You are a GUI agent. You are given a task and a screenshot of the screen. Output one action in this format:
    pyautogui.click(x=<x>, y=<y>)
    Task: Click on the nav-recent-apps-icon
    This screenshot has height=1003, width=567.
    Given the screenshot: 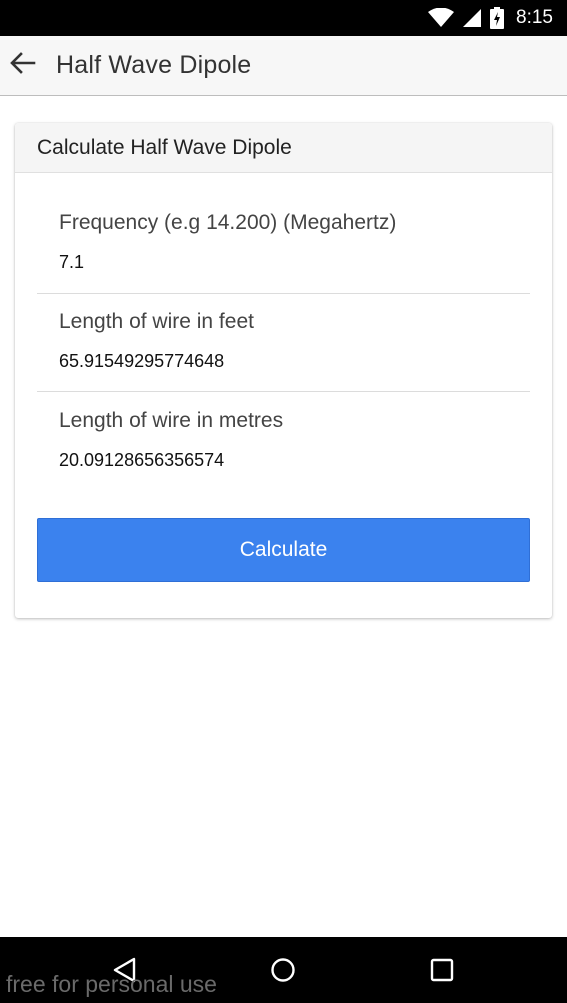 What is the action you would take?
    pyautogui.click(x=442, y=970)
    